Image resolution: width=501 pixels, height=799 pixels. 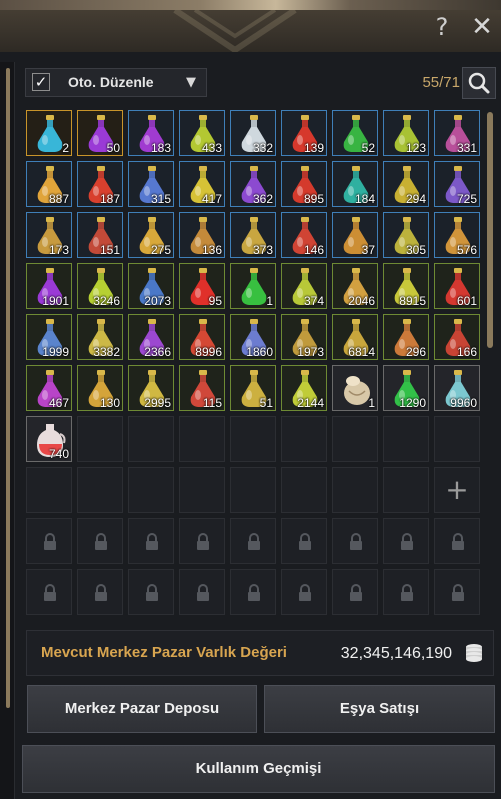 I want to click on inventory-item-slot: 1290, so click(x=406, y=388).